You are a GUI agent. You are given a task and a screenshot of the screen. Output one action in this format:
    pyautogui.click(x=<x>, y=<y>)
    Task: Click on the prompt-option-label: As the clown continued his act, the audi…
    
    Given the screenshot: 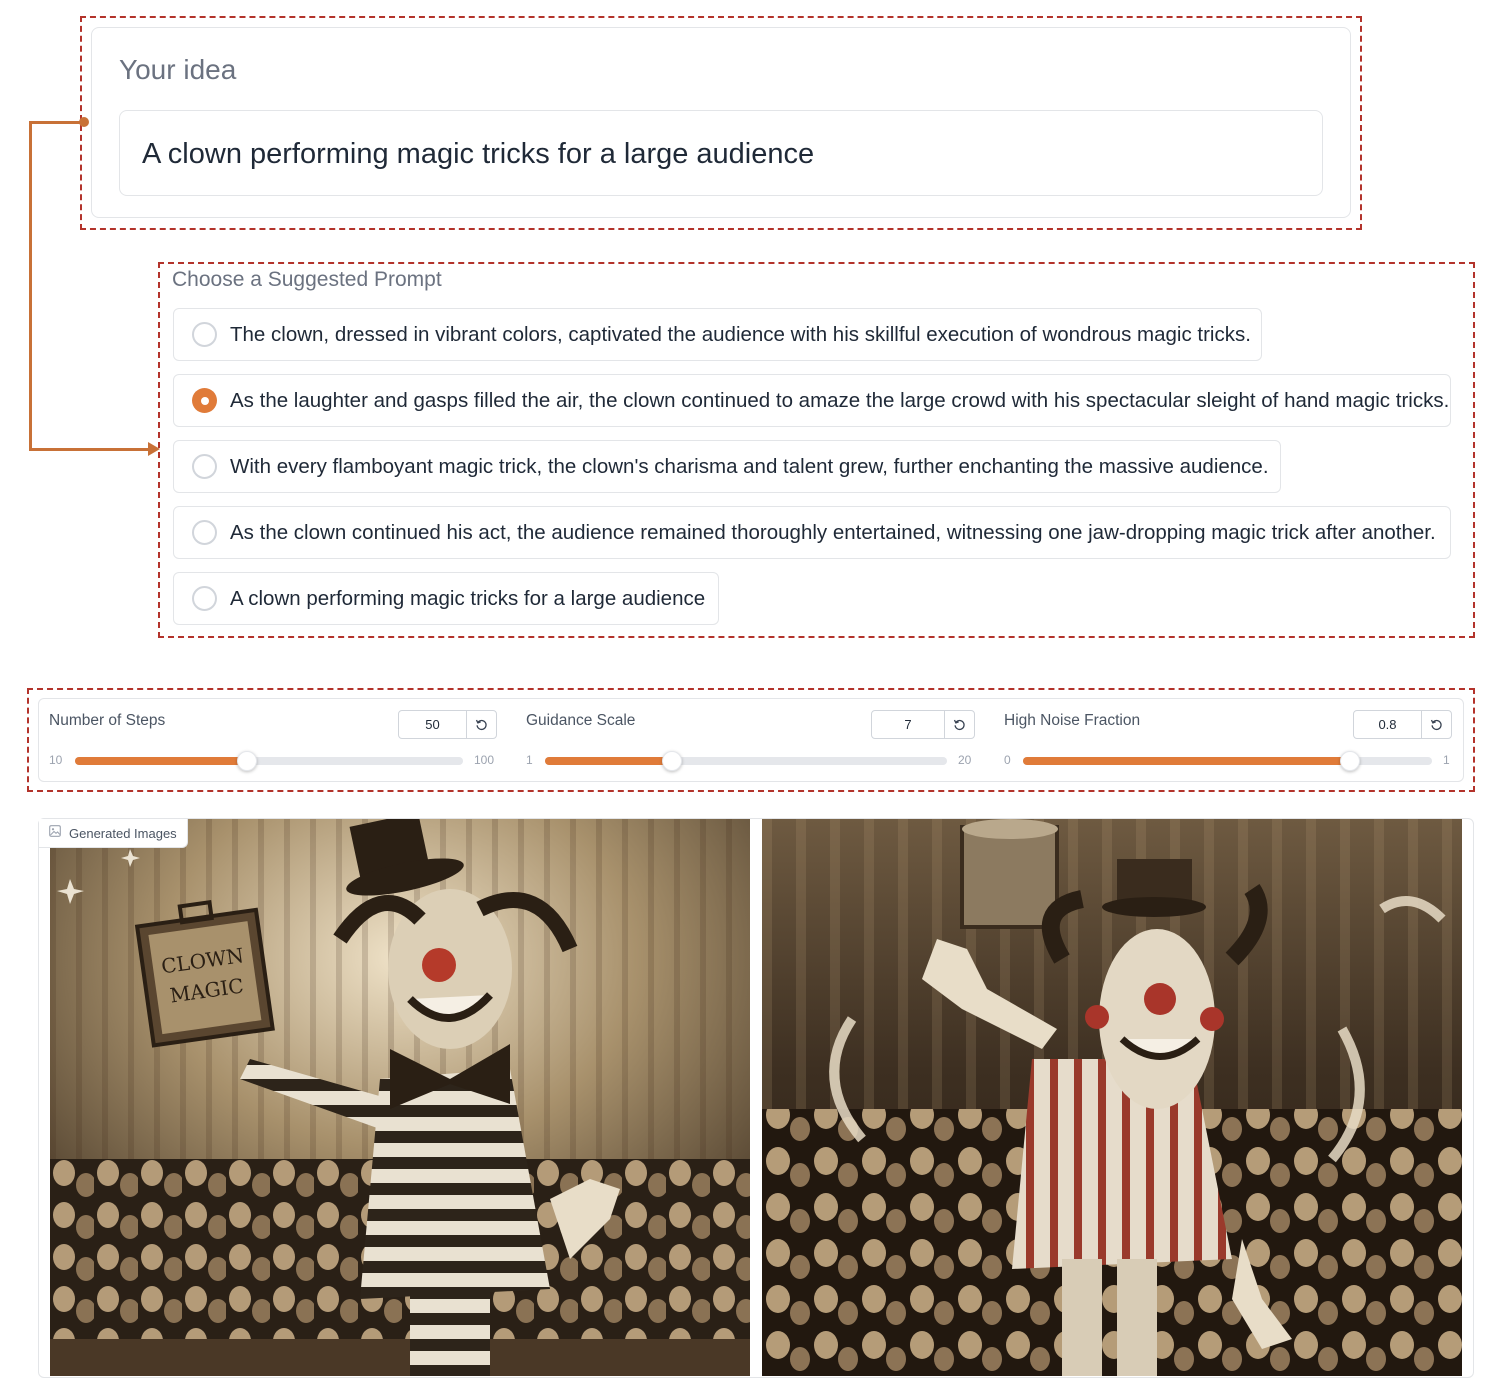 What is the action you would take?
    pyautogui.click(x=833, y=532)
    